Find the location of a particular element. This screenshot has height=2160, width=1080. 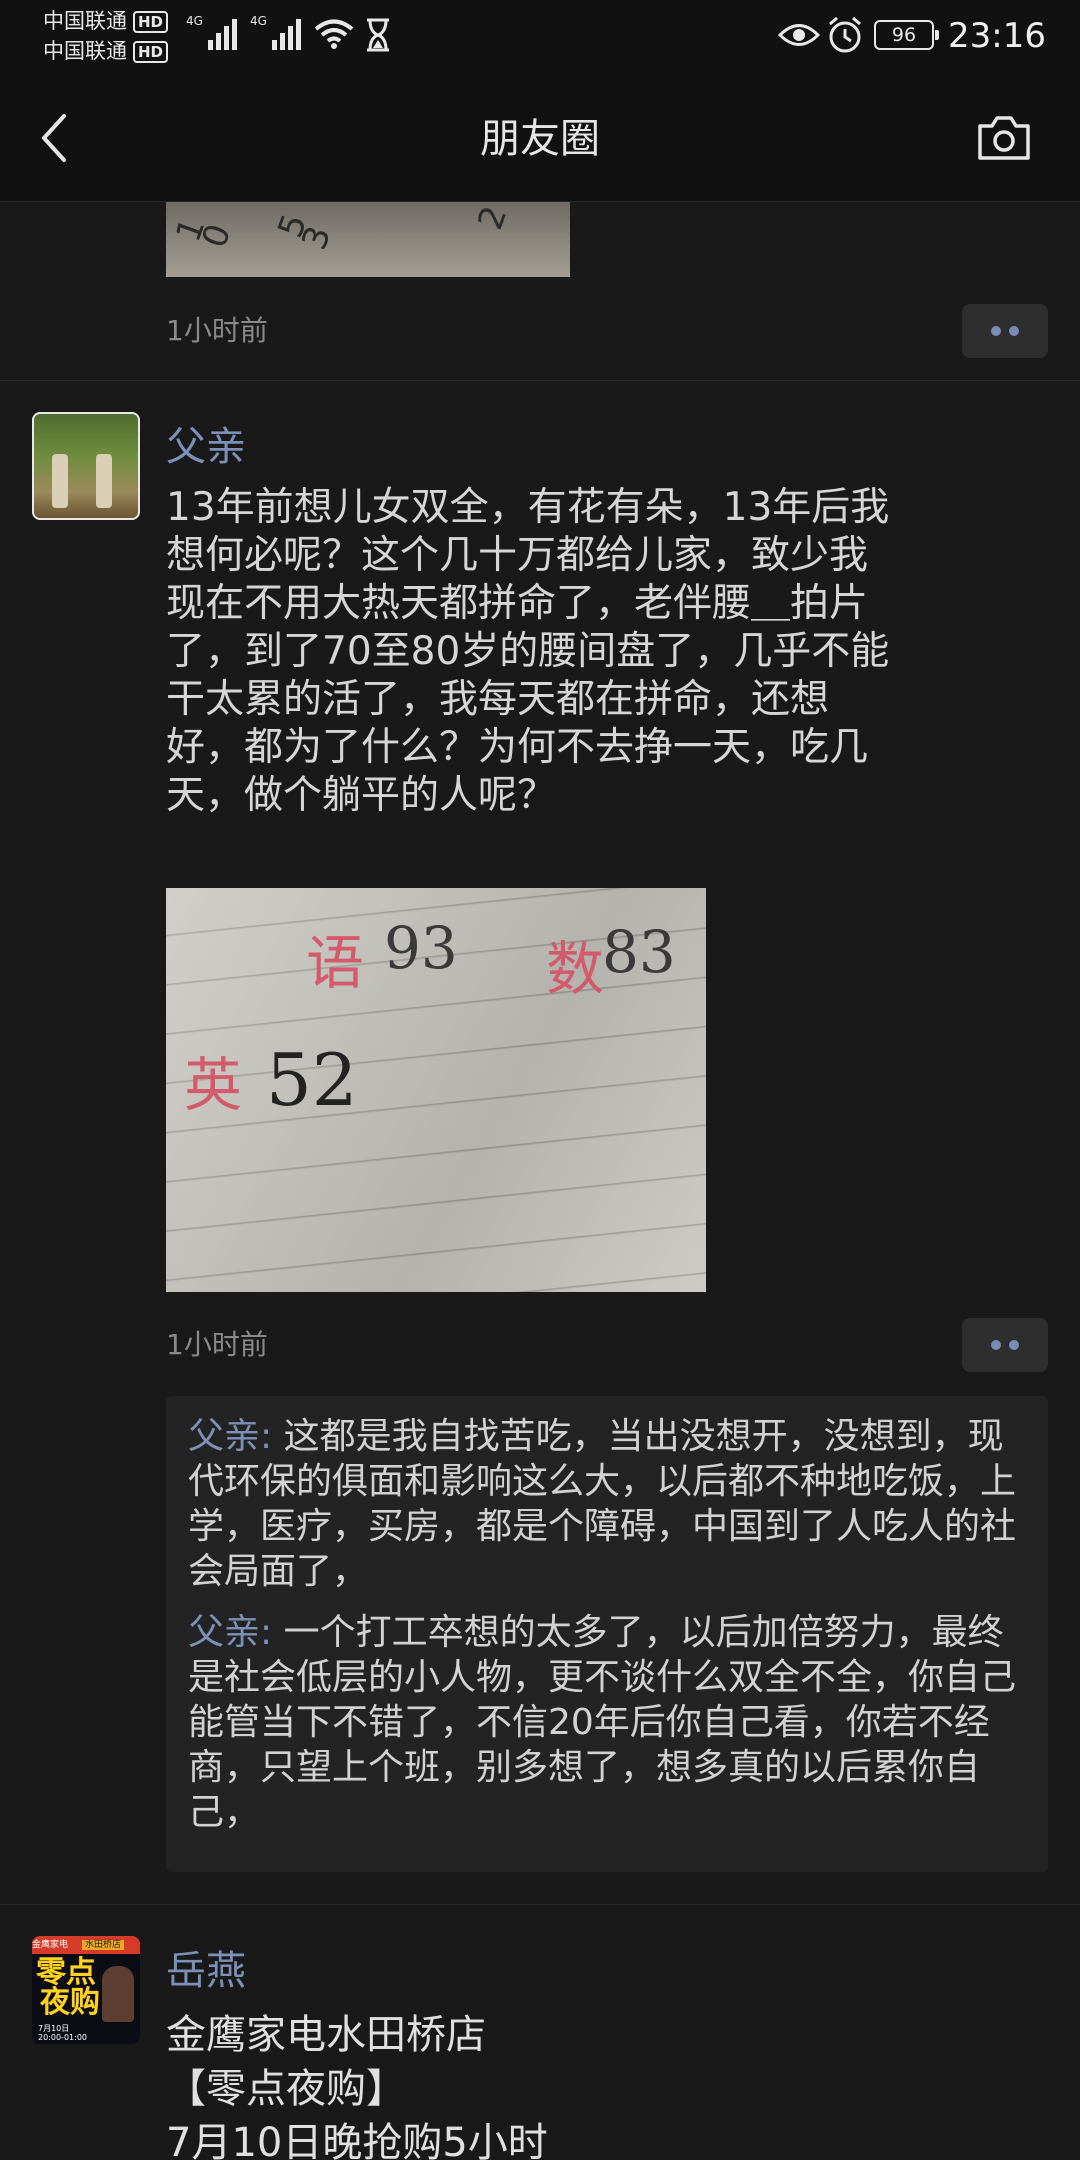

photo-digit: 3 is located at coordinates (317, 238).